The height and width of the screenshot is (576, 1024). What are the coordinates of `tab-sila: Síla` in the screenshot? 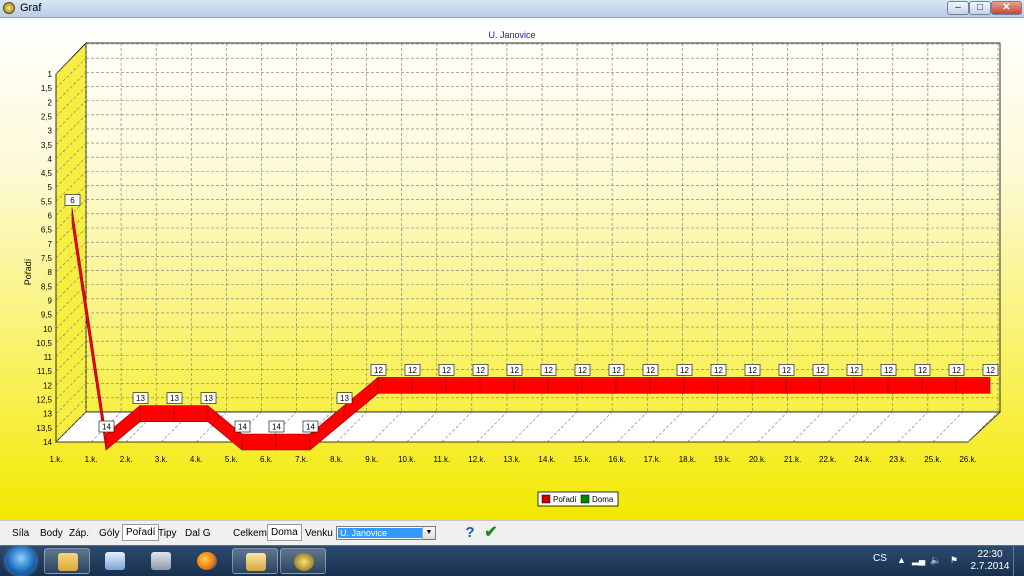 It's located at (20, 533).